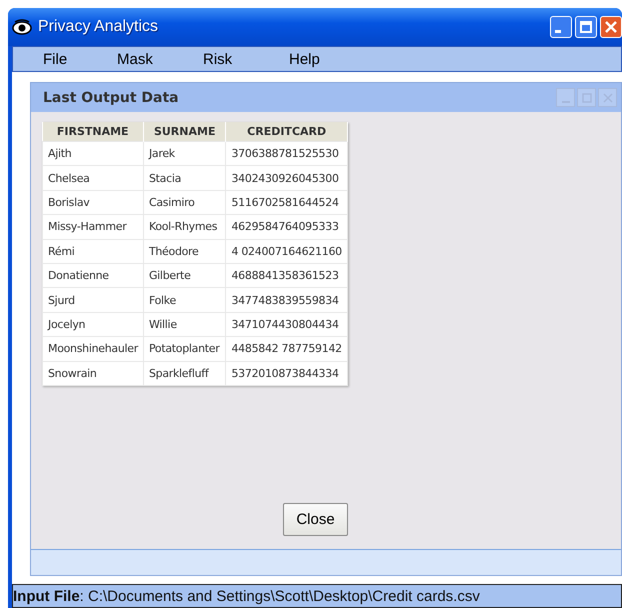 The width and height of the screenshot is (622, 608). I want to click on table-cell: Sjurd, so click(93, 300).